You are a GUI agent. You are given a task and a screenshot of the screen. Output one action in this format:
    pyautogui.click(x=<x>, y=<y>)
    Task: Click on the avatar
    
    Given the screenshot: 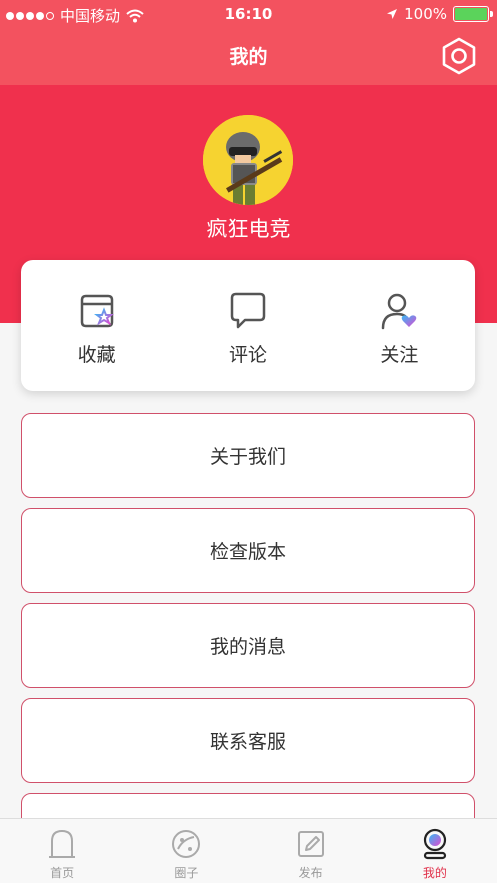 What is the action you would take?
    pyautogui.click(x=248, y=160)
    